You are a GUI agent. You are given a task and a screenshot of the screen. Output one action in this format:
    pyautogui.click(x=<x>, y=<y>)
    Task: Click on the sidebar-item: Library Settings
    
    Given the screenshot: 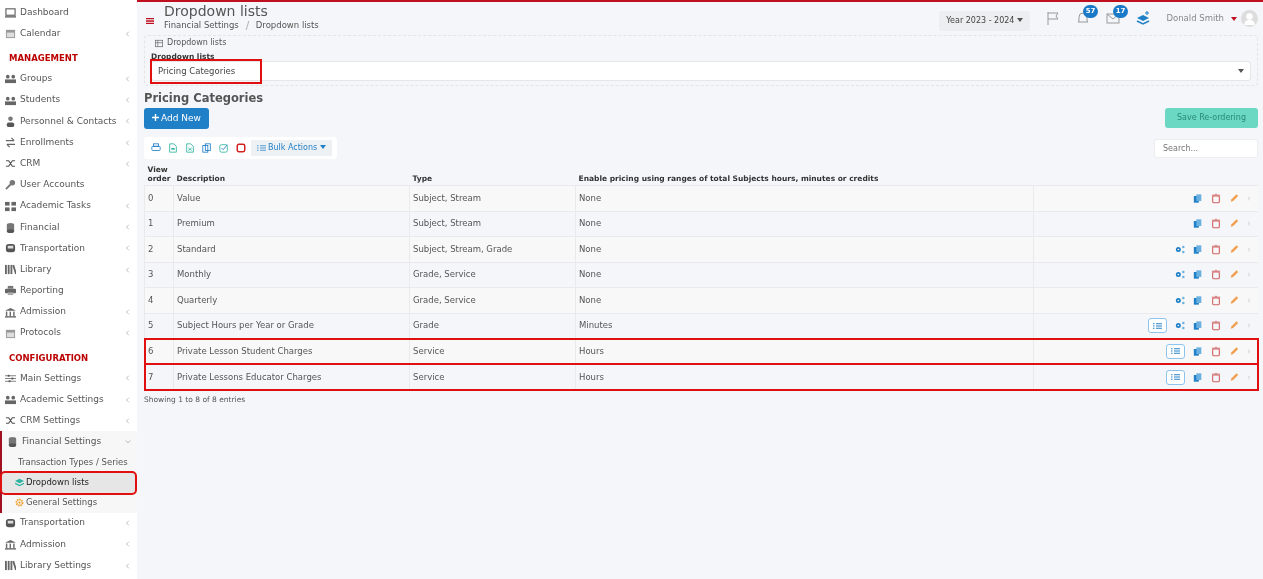 What is the action you would take?
    pyautogui.click(x=68, y=565)
    